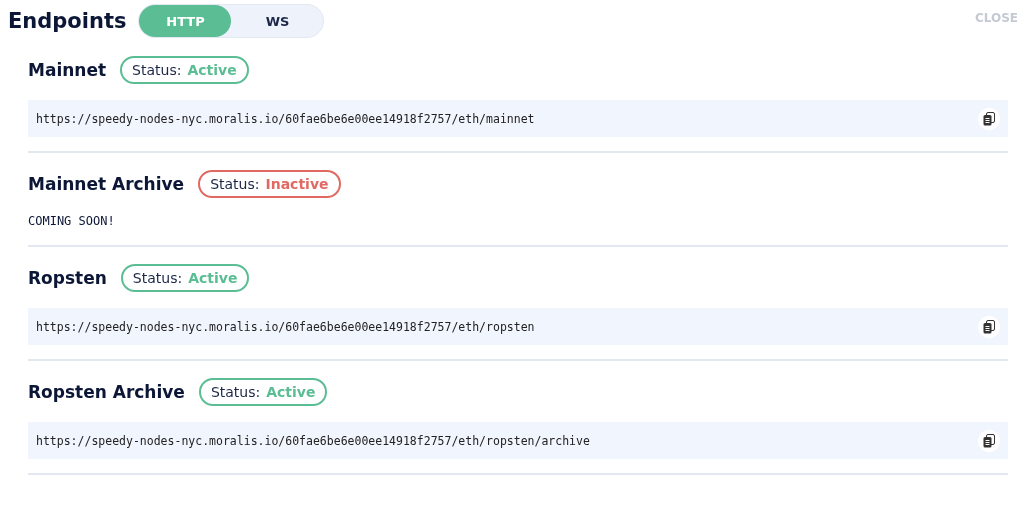 The height and width of the screenshot is (505, 1024). I want to click on endpoint-name: Ropsten Archive, so click(106, 392).